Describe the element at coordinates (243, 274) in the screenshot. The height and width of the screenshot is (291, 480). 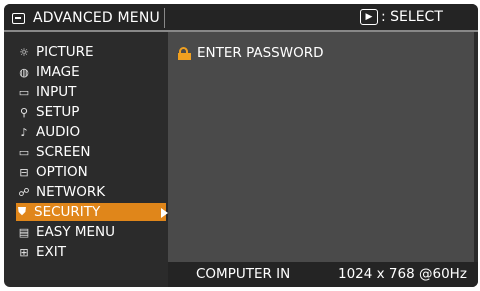
I see `input-source: COMPUTER IN` at that location.